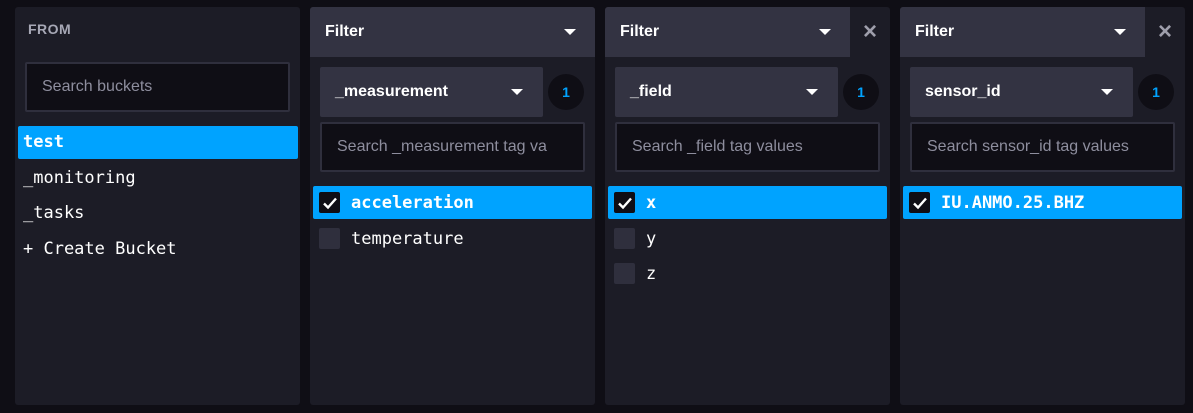  Describe the element at coordinates (963, 91) in the screenshot. I see `tag-key-label: sensor_id` at that location.